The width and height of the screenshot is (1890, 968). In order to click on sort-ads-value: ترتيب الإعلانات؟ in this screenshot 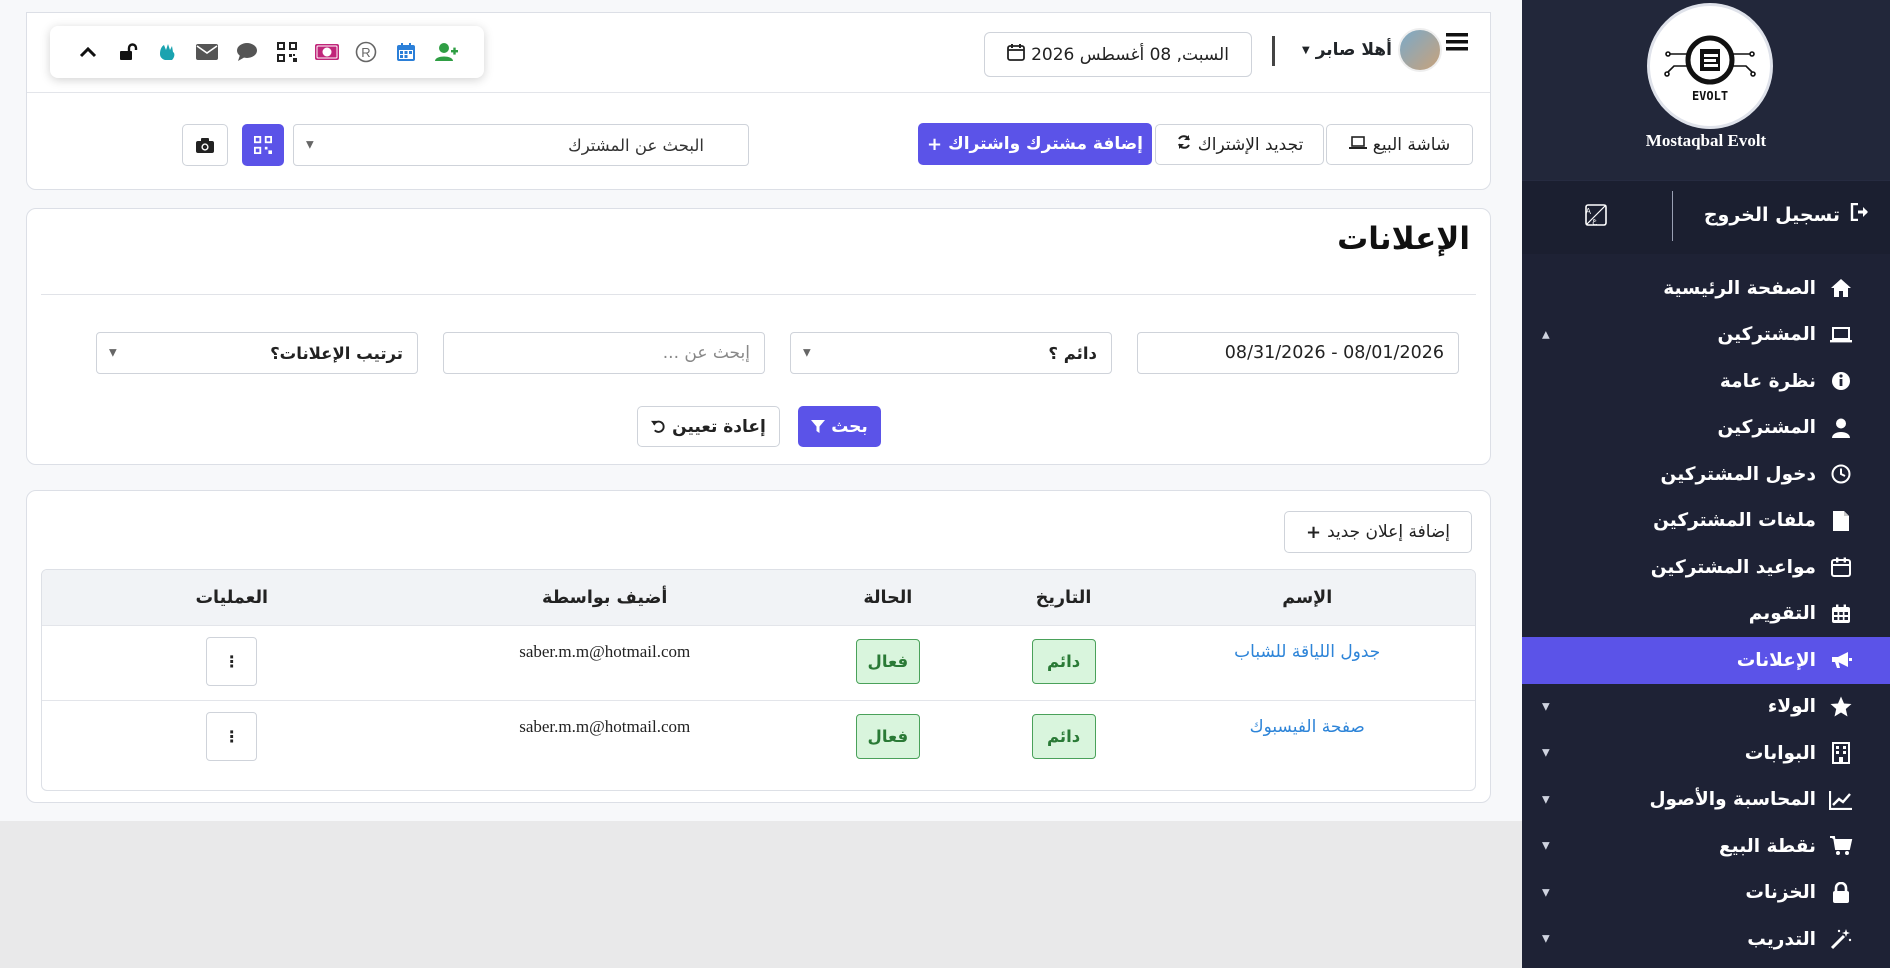, I will do `click(336, 353)`.